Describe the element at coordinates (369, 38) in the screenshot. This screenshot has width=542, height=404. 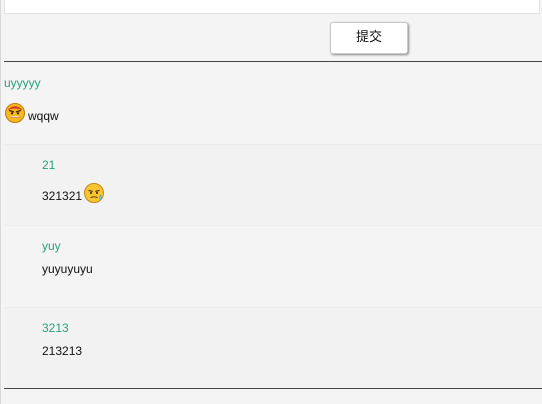
I see `submit-button: 提交` at that location.